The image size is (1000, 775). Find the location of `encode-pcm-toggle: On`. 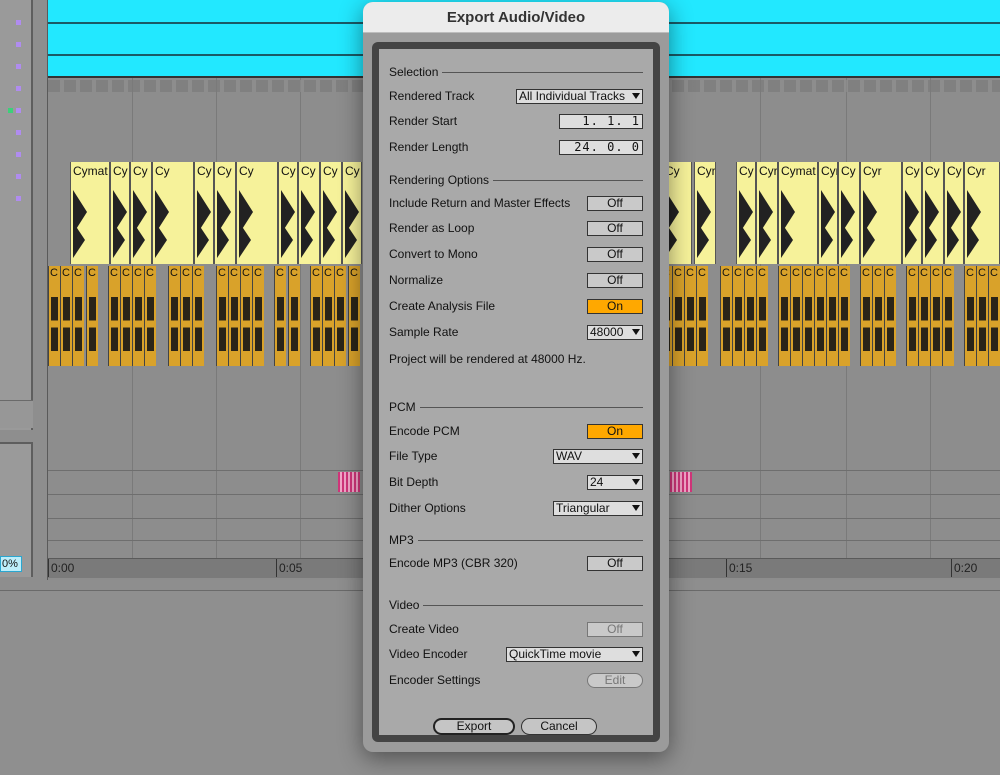

encode-pcm-toggle: On is located at coordinates (615, 431).